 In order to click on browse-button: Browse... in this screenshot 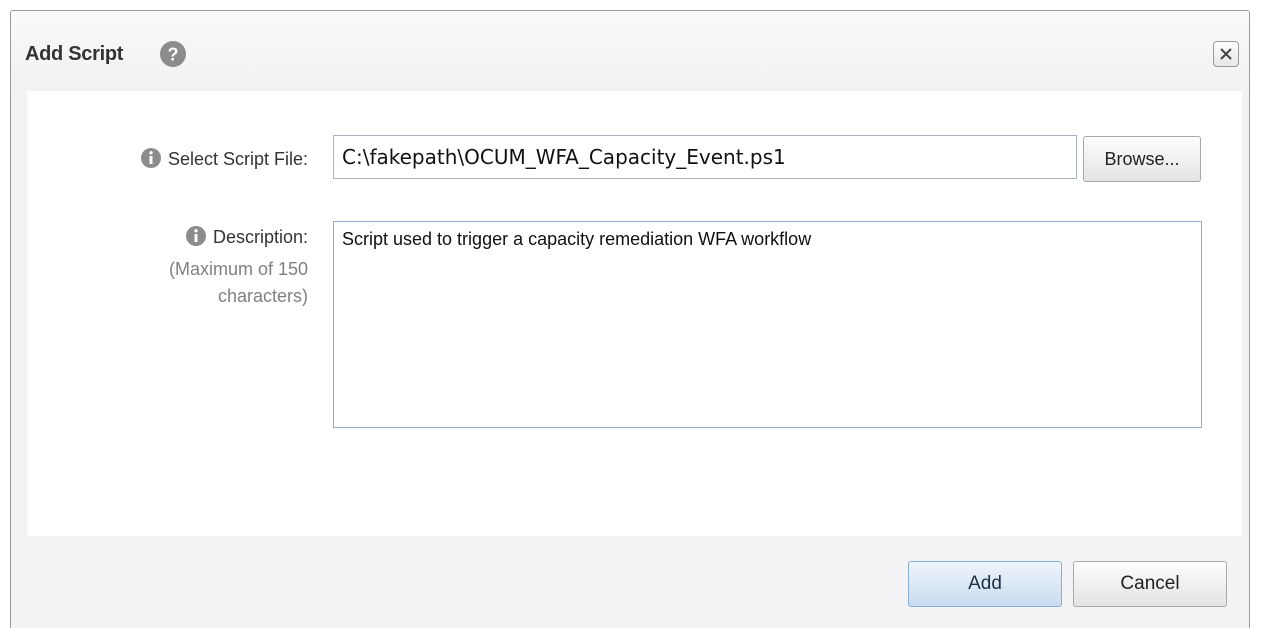, I will do `click(1142, 159)`.